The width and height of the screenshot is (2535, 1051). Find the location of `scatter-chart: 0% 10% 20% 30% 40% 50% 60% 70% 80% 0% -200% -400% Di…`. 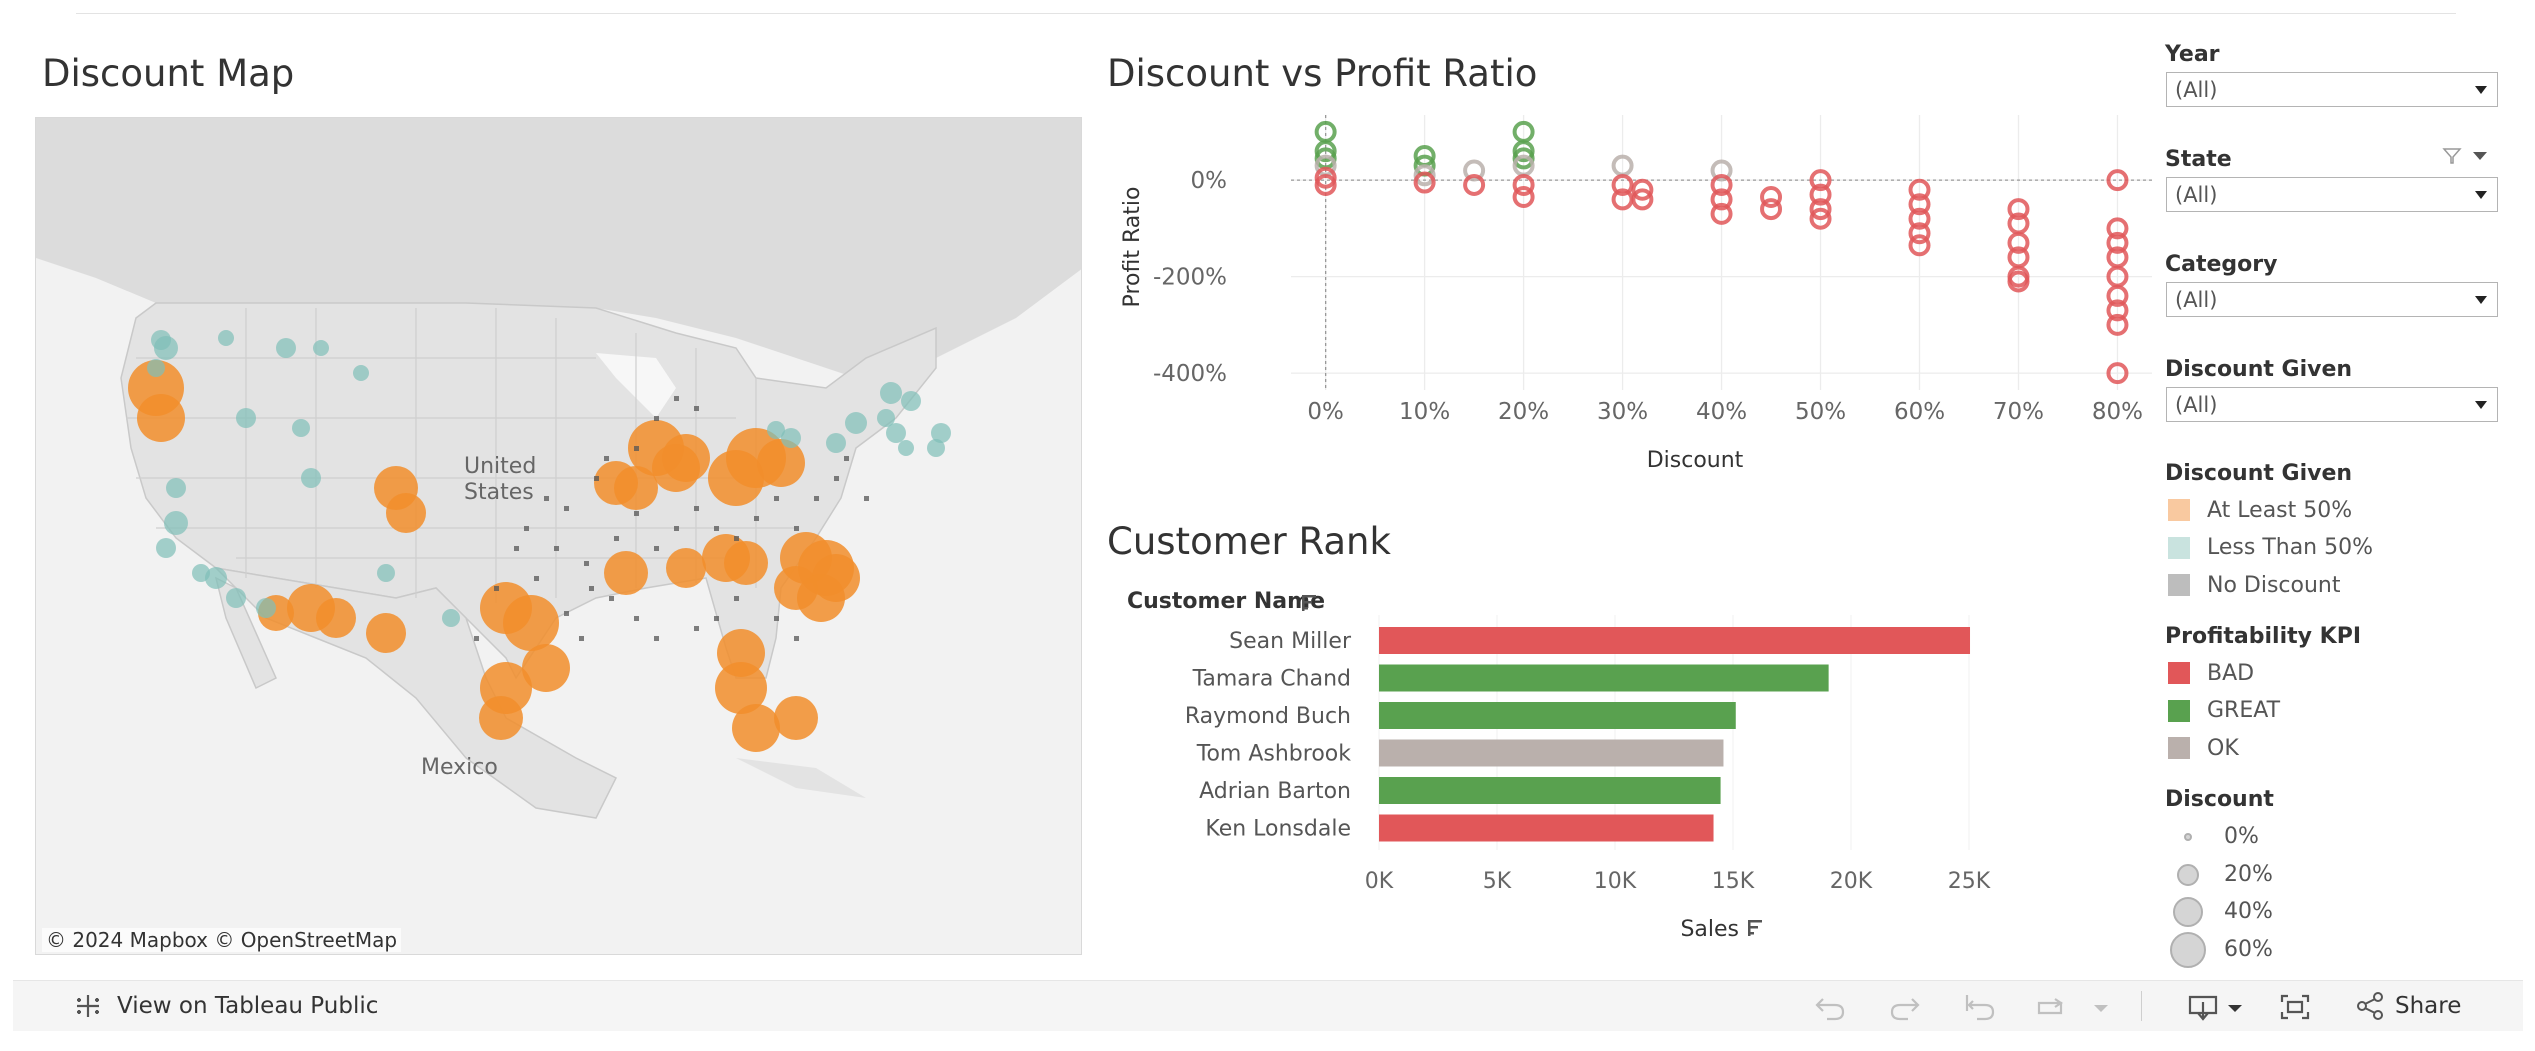

scatter-chart: 0% 10% 20% 30% 40% 50% 60% 70% 80% 0% -200% -400% Di… is located at coordinates (1629, 295).